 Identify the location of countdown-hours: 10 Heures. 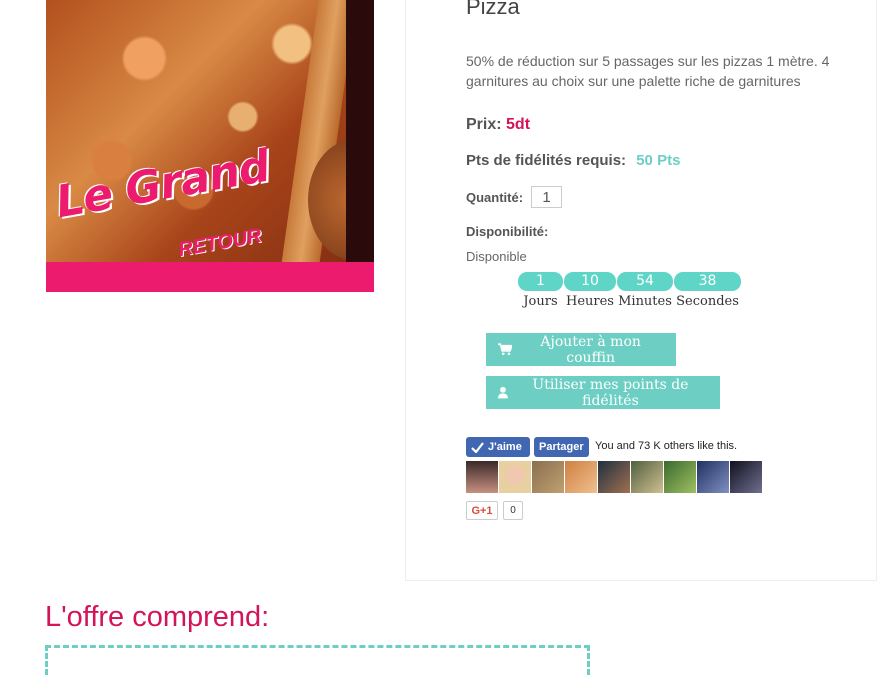
(590, 290).